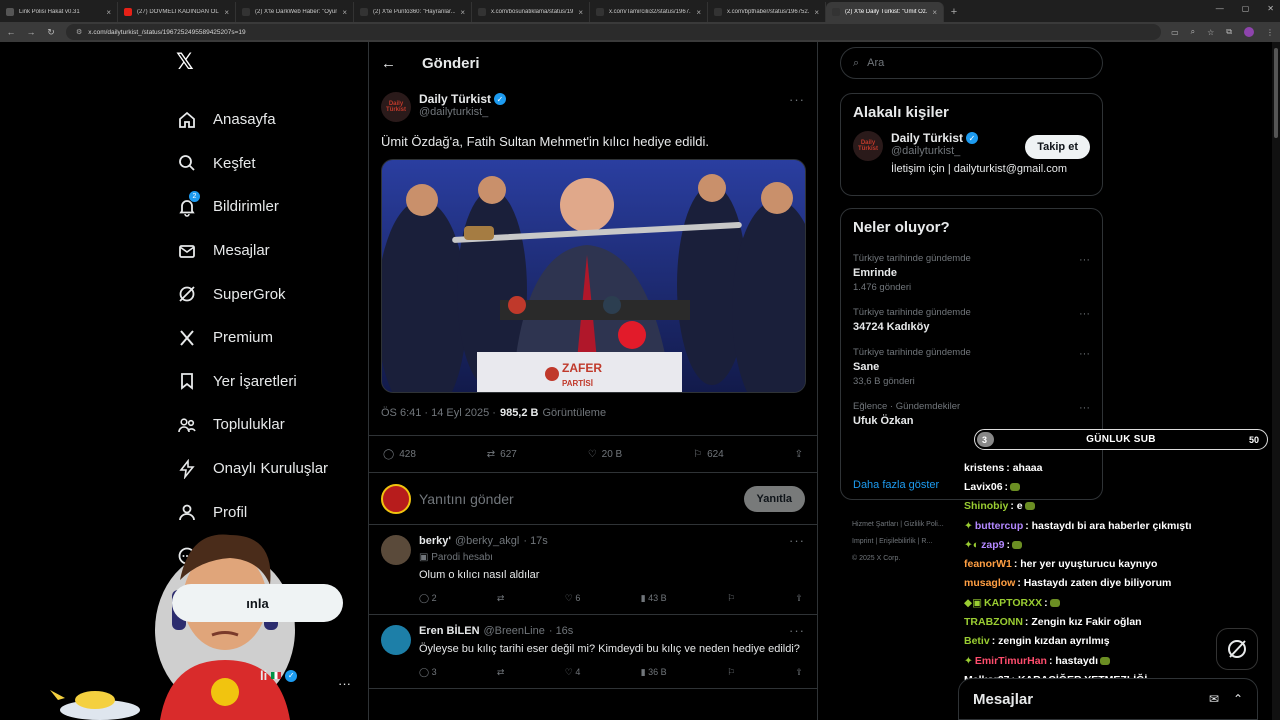  What do you see at coordinates (265, 294) in the screenshot?
I see `nav-item-grok: SuperGrok` at bounding box center [265, 294].